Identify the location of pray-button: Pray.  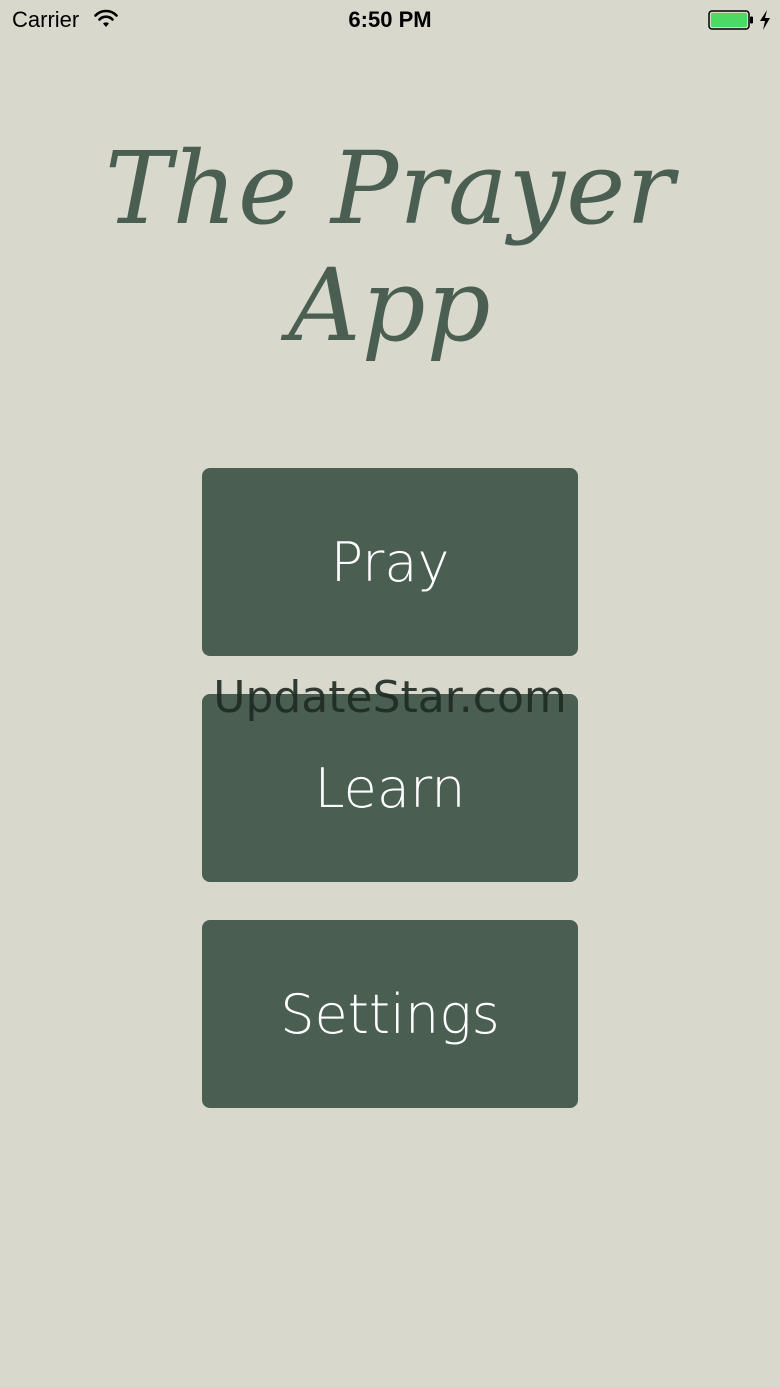
(390, 562).